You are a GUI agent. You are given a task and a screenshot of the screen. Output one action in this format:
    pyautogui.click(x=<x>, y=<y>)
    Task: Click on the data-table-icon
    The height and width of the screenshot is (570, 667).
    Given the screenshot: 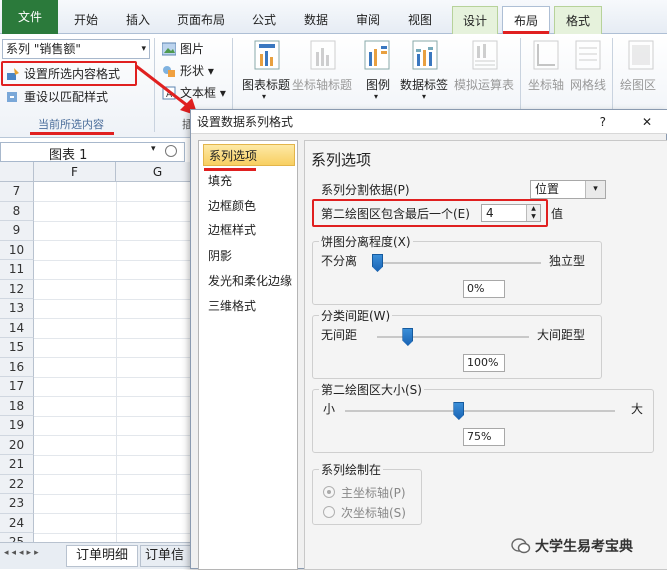 What is the action you would take?
    pyautogui.click(x=485, y=56)
    